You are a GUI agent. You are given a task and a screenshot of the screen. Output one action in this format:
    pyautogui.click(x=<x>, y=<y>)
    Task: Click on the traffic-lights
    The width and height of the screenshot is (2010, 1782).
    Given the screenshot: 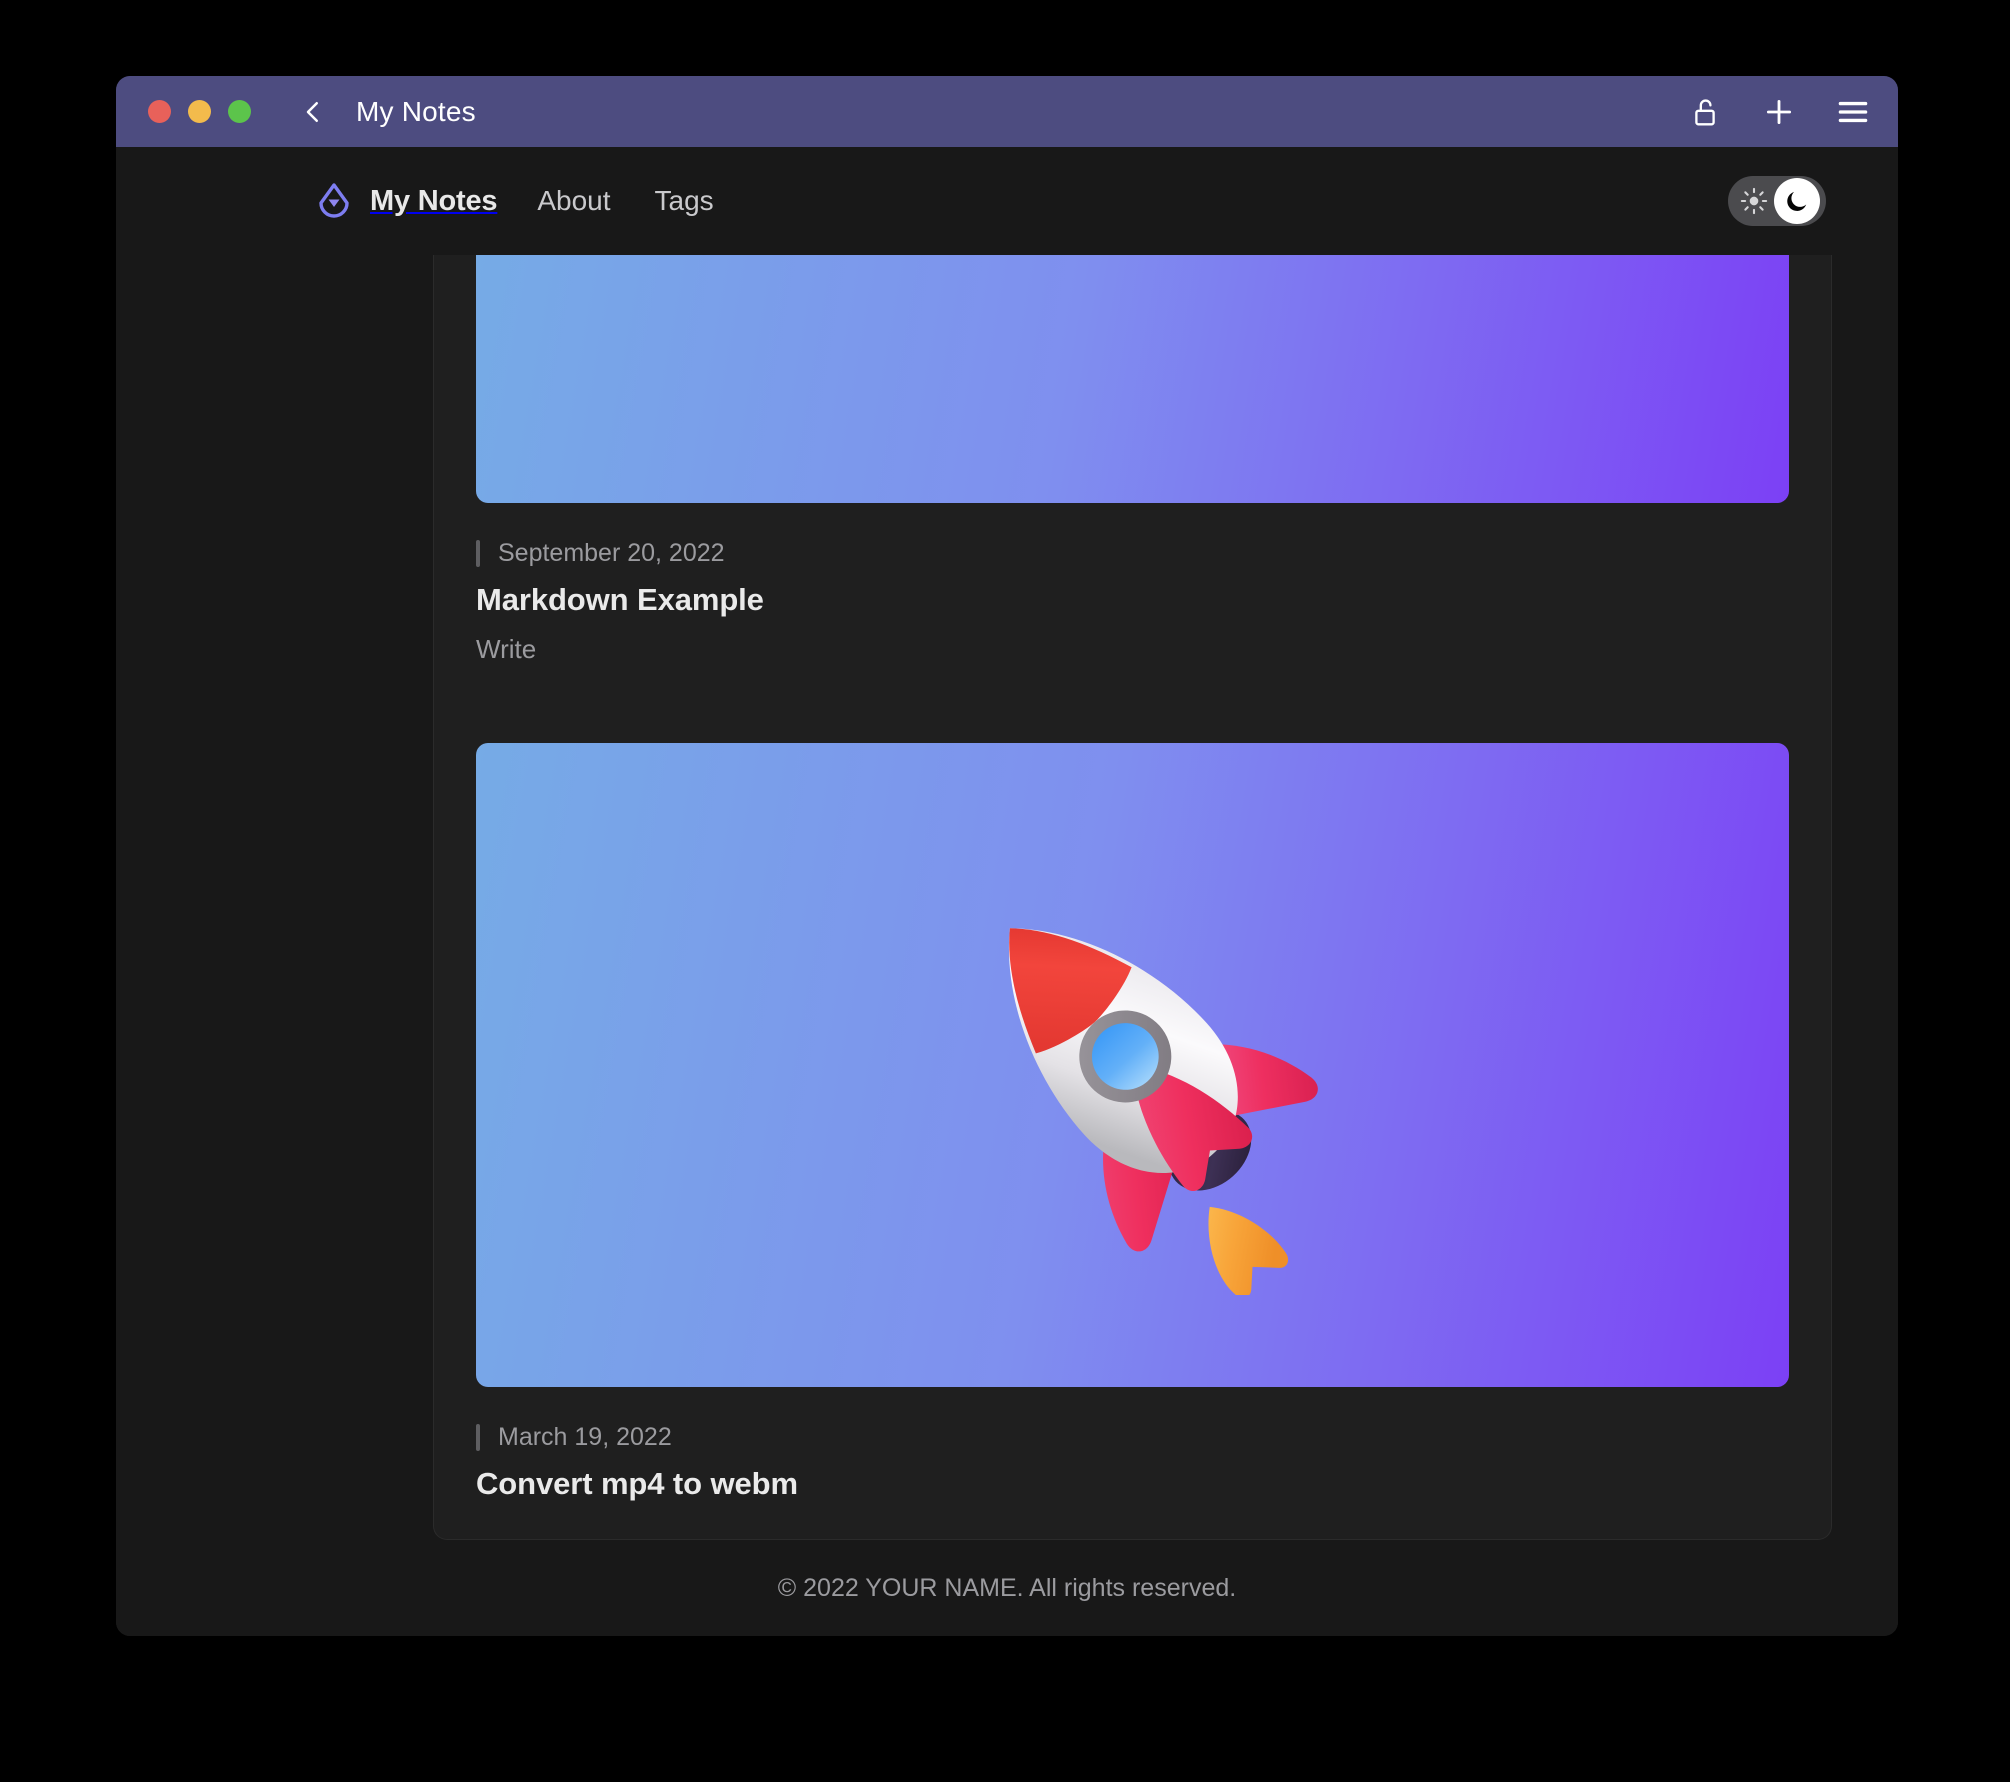 What is the action you would take?
    pyautogui.click(x=199, y=111)
    